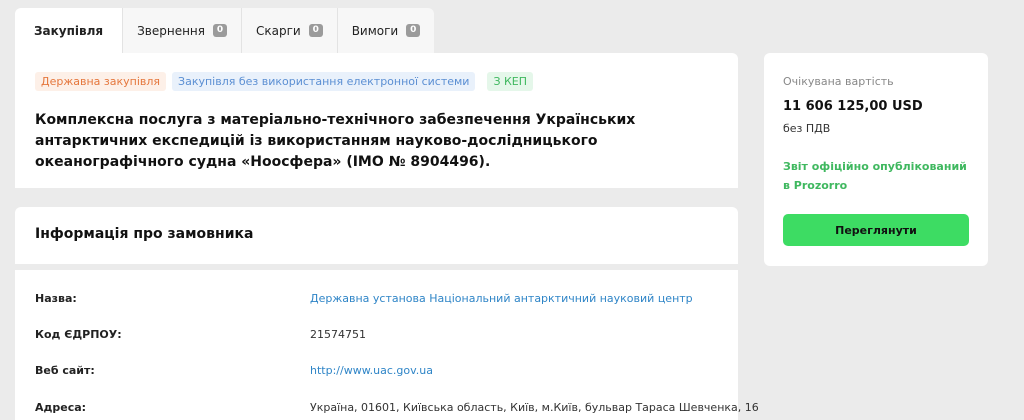 The width and height of the screenshot is (1024, 420). Describe the element at coordinates (61, 407) in the screenshot. I see `row-label: Адреса:` at that location.